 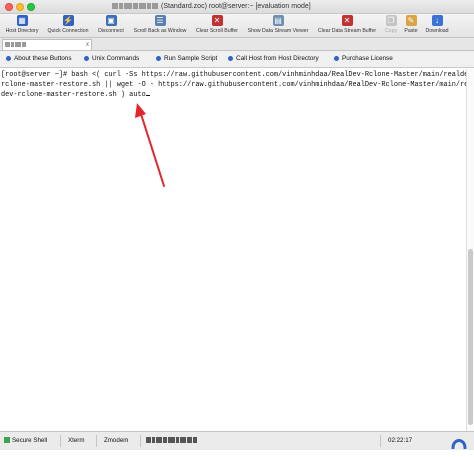 I want to click on session-clock: 02:22:17, so click(x=400, y=440).